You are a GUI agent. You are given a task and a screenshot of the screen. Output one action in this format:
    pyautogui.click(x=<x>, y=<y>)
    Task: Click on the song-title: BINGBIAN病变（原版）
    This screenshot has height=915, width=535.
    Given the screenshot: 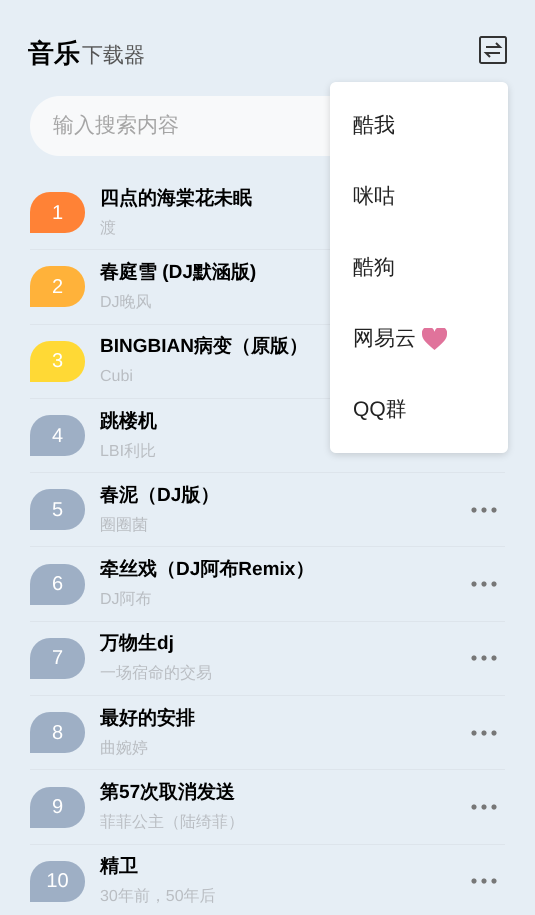 What is the action you would take?
    pyautogui.click(x=204, y=347)
    